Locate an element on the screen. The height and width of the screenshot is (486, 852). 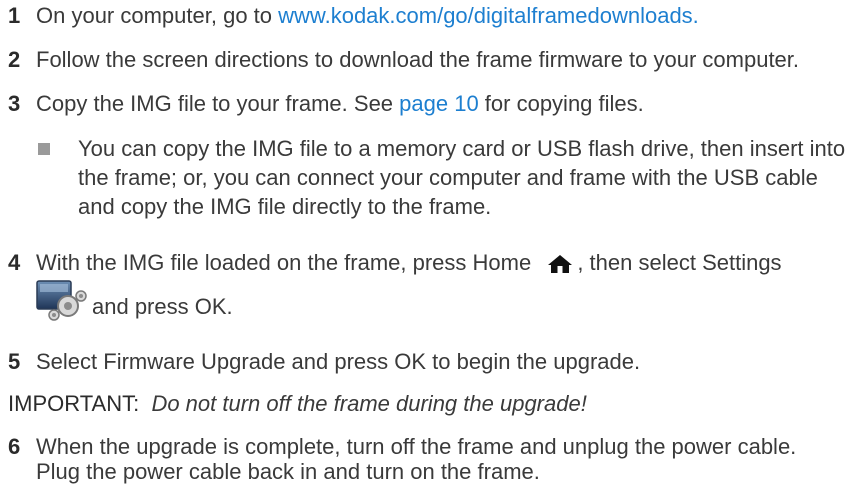
step-number: 4 is located at coordinates (14, 262).